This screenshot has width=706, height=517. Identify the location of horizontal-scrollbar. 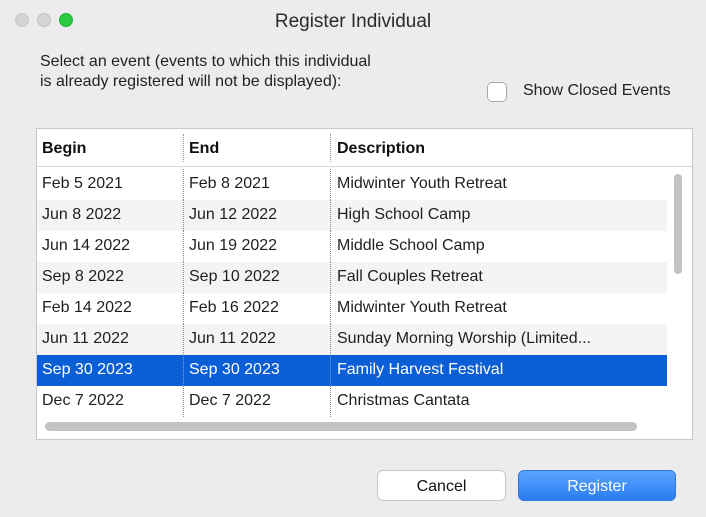
(364, 427).